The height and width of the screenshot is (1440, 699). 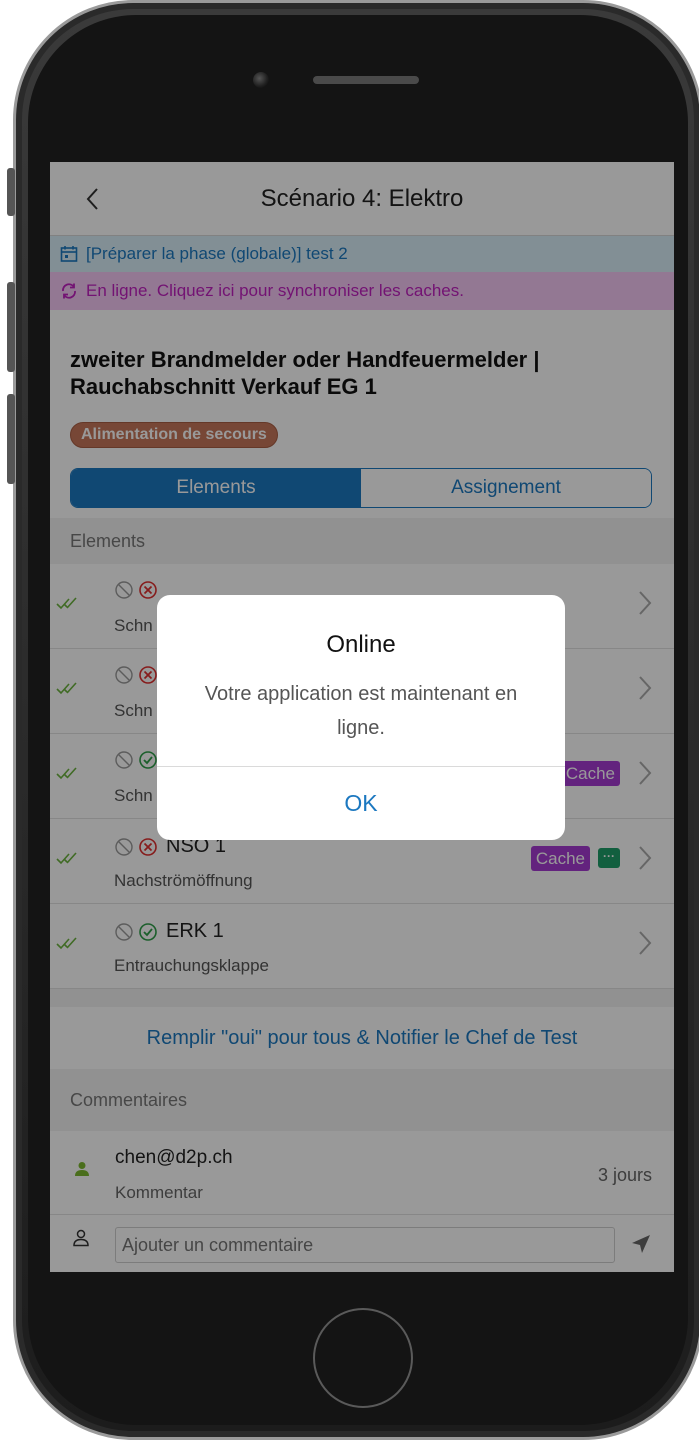 What do you see at coordinates (11, 439) in the screenshot?
I see `volume-down-button` at bounding box center [11, 439].